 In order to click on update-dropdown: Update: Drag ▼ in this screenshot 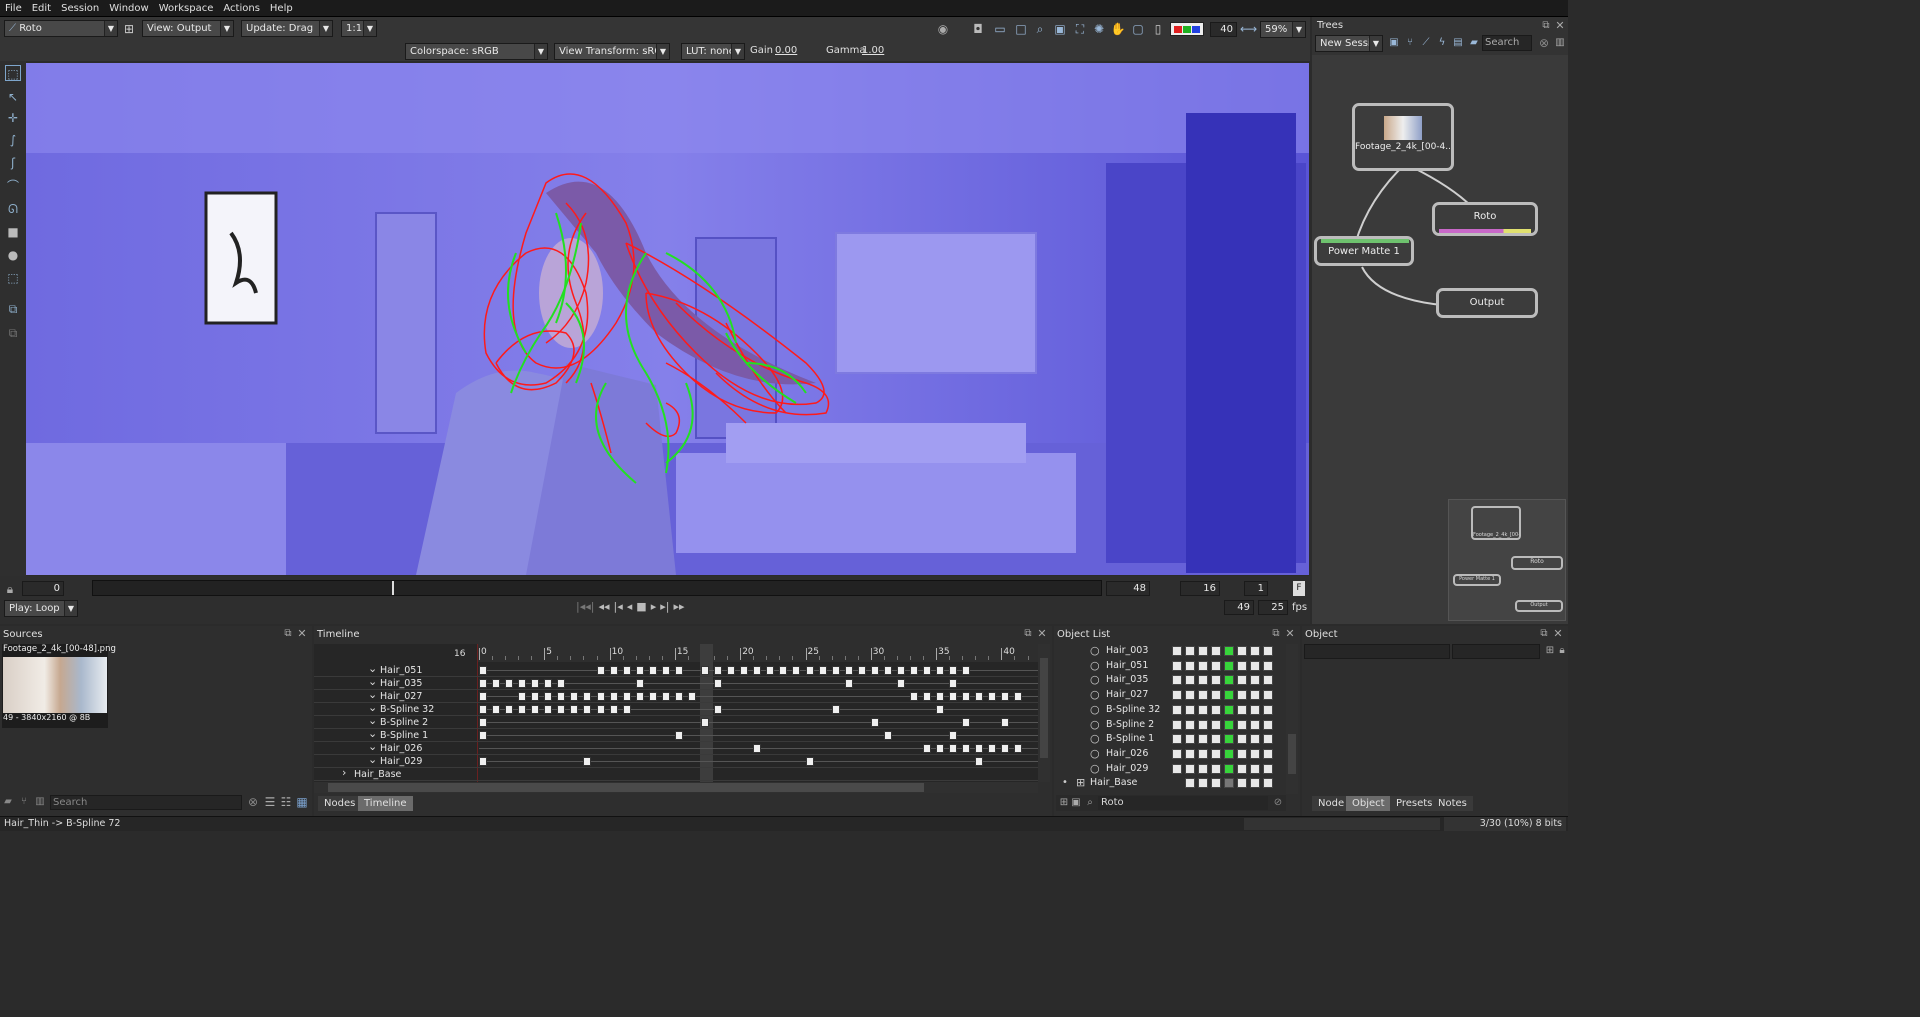, I will do `click(287, 28)`.